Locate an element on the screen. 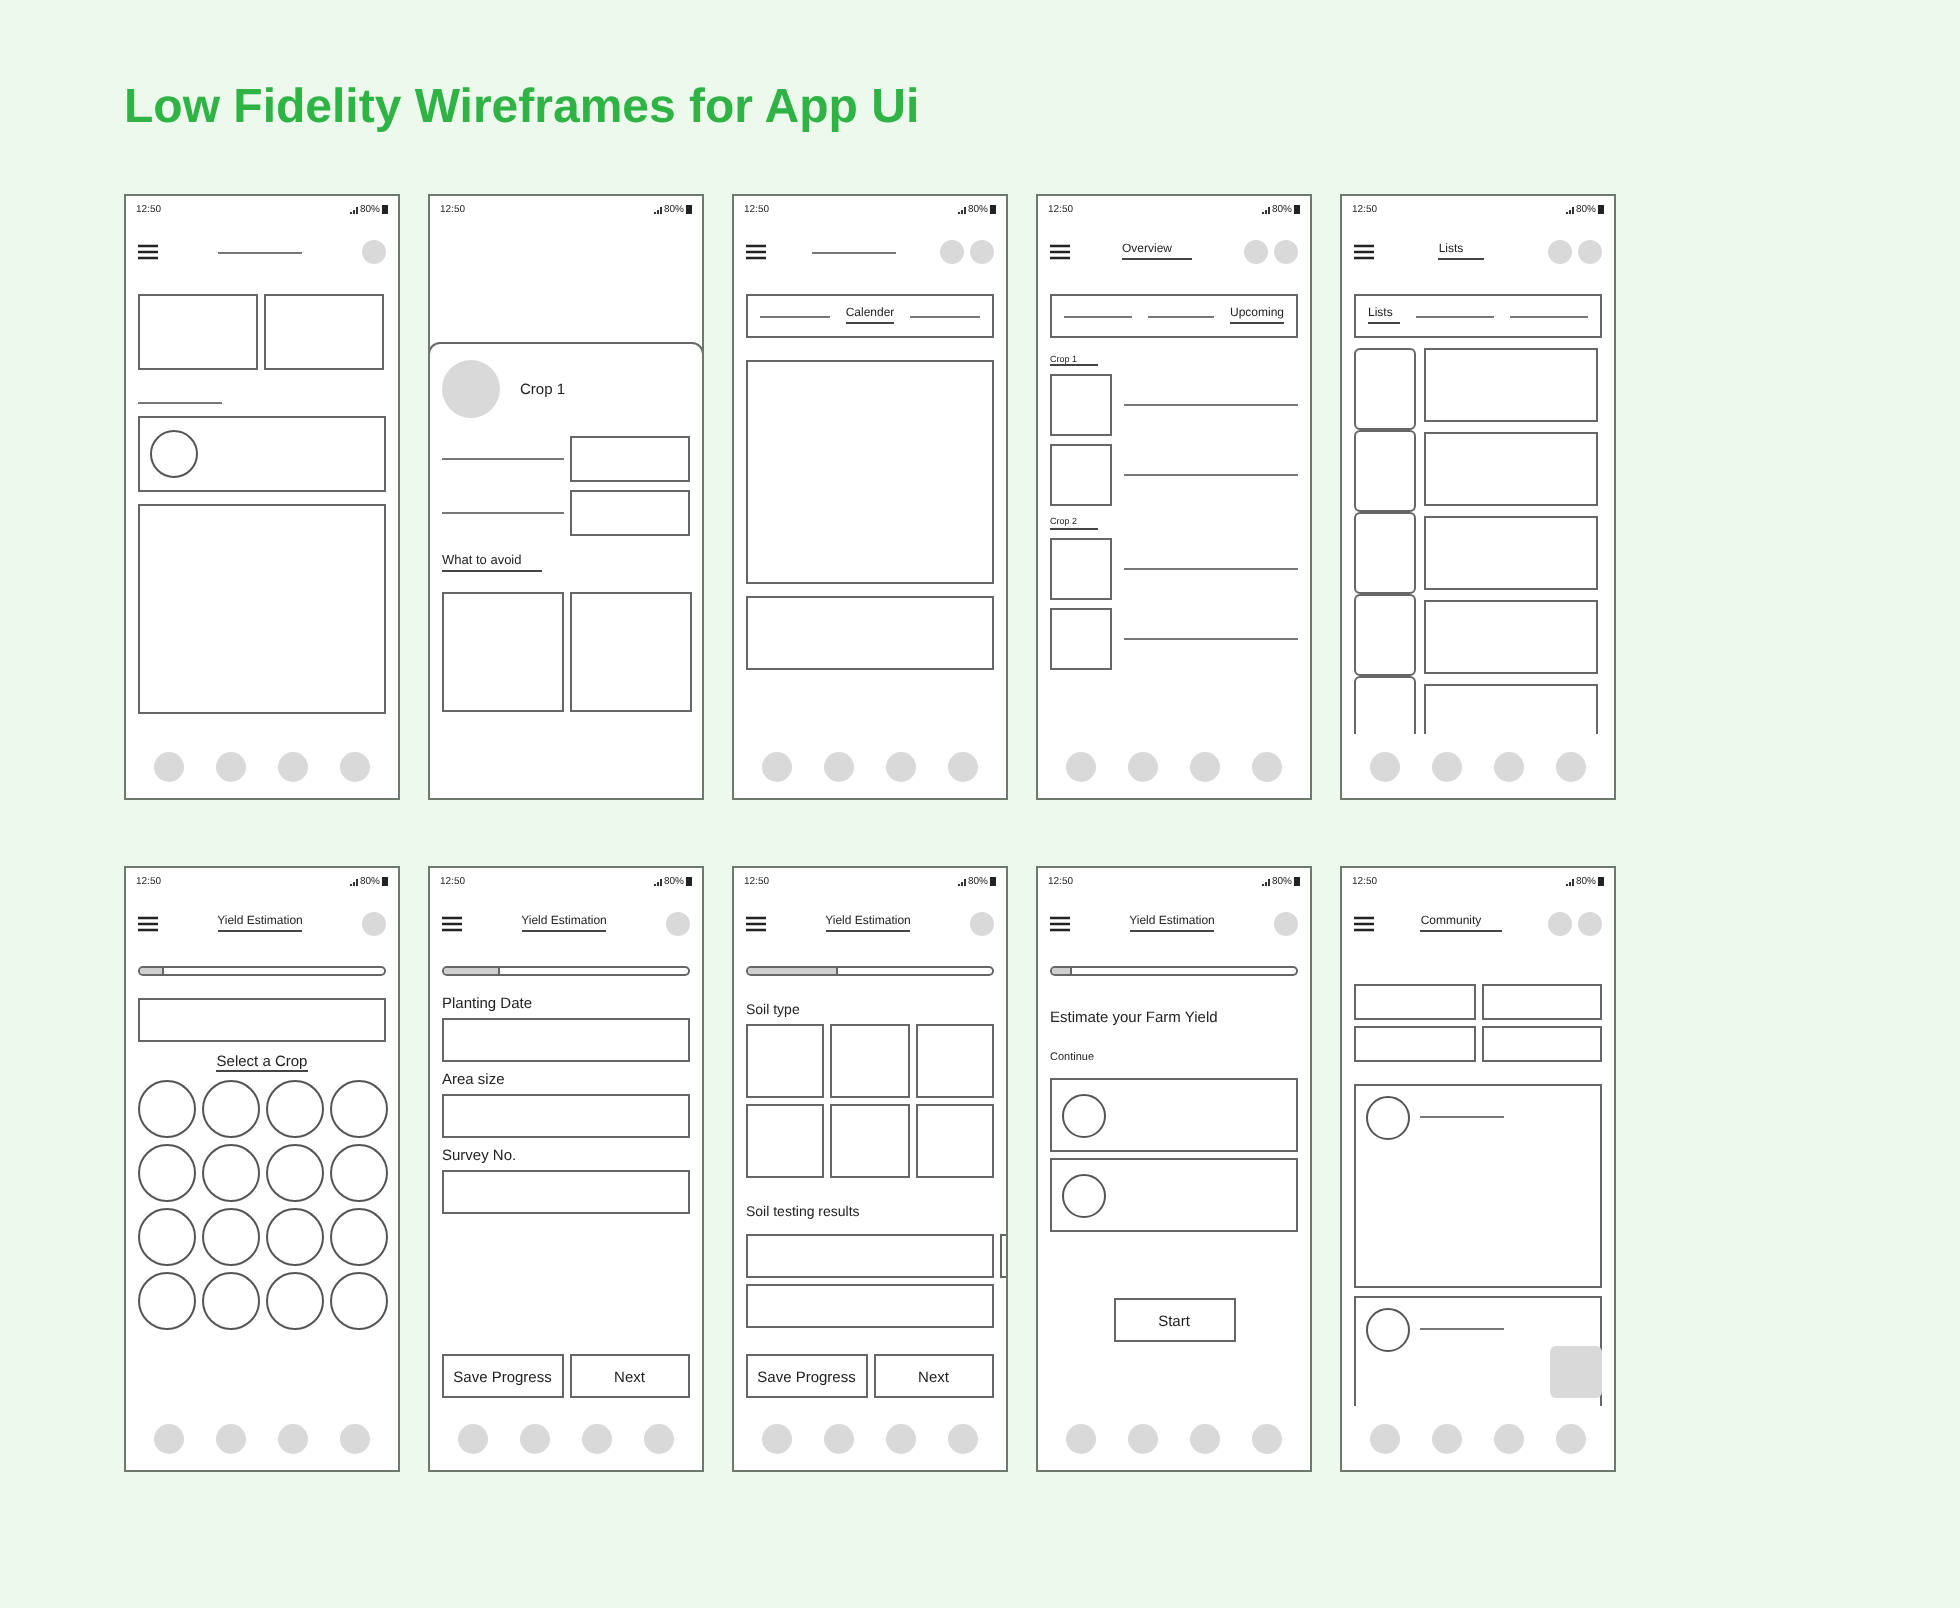 Image resolution: width=1960 pixels, height=1608 pixels. placeholder-line is located at coordinates (1462, 1329).